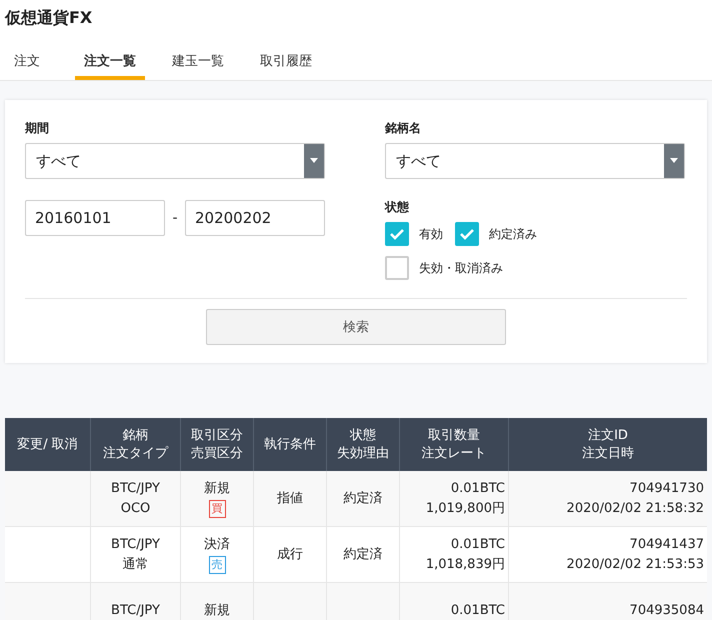 The image size is (712, 620). I want to click on tab: 注文, so click(27, 66).